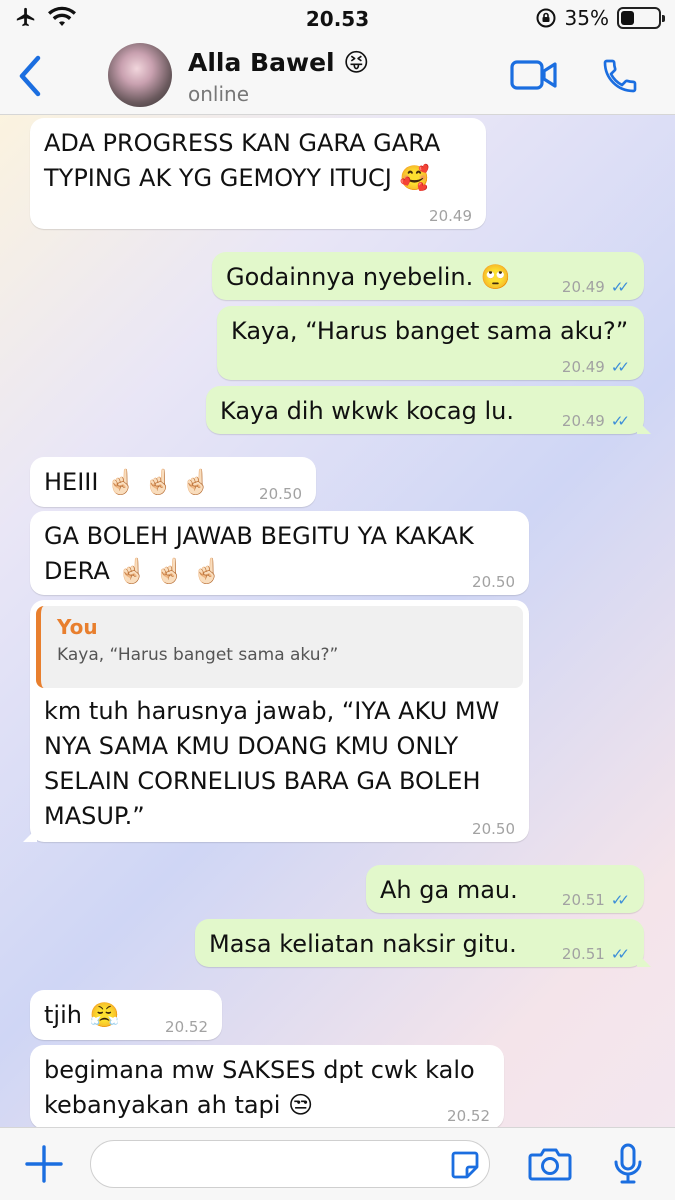 This screenshot has width=675, height=1200. I want to click on camera-icon, so click(550, 1164).